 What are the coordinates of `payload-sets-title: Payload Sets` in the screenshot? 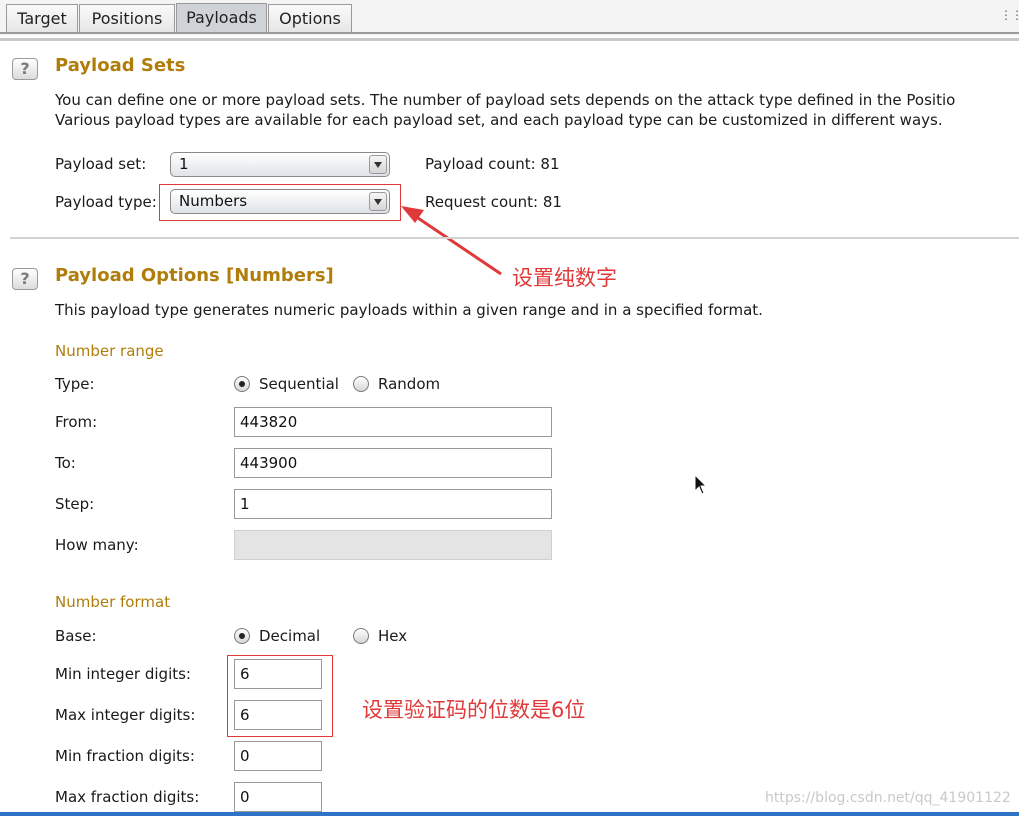 It's located at (120, 65).